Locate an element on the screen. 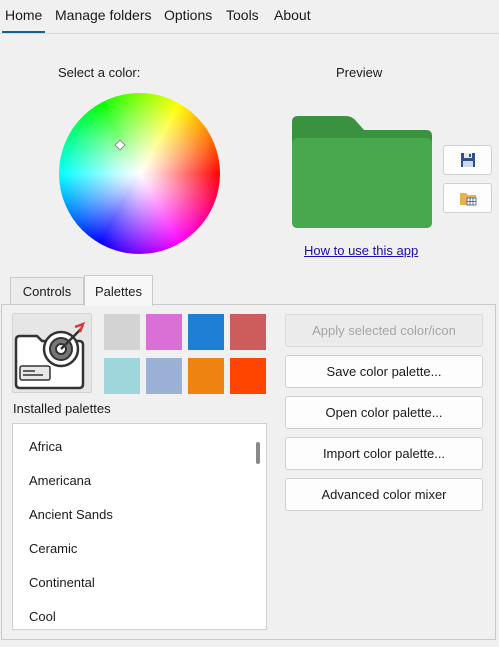 The height and width of the screenshot is (647, 499). list-item: Africa is located at coordinates (45, 446).